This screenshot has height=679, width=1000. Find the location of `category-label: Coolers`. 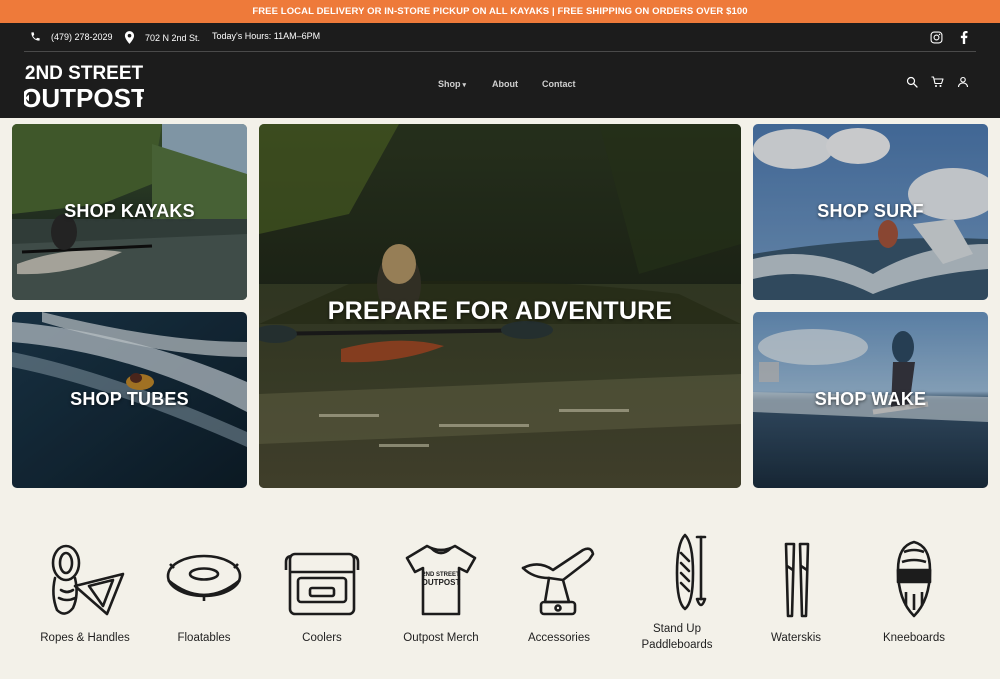

category-label: Coolers is located at coordinates (322, 638).